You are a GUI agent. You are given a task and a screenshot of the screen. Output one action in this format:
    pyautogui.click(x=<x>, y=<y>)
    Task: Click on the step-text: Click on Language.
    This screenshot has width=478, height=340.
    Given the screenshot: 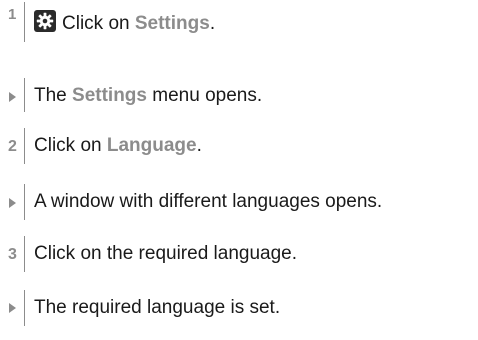 What is the action you would take?
    pyautogui.click(x=118, y=146)
    